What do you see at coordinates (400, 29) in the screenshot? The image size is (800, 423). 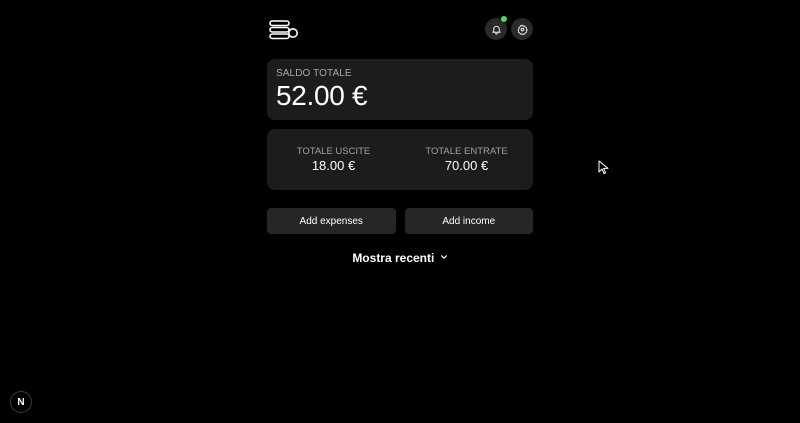 I see `app-header` at bounding box center [400, 29].